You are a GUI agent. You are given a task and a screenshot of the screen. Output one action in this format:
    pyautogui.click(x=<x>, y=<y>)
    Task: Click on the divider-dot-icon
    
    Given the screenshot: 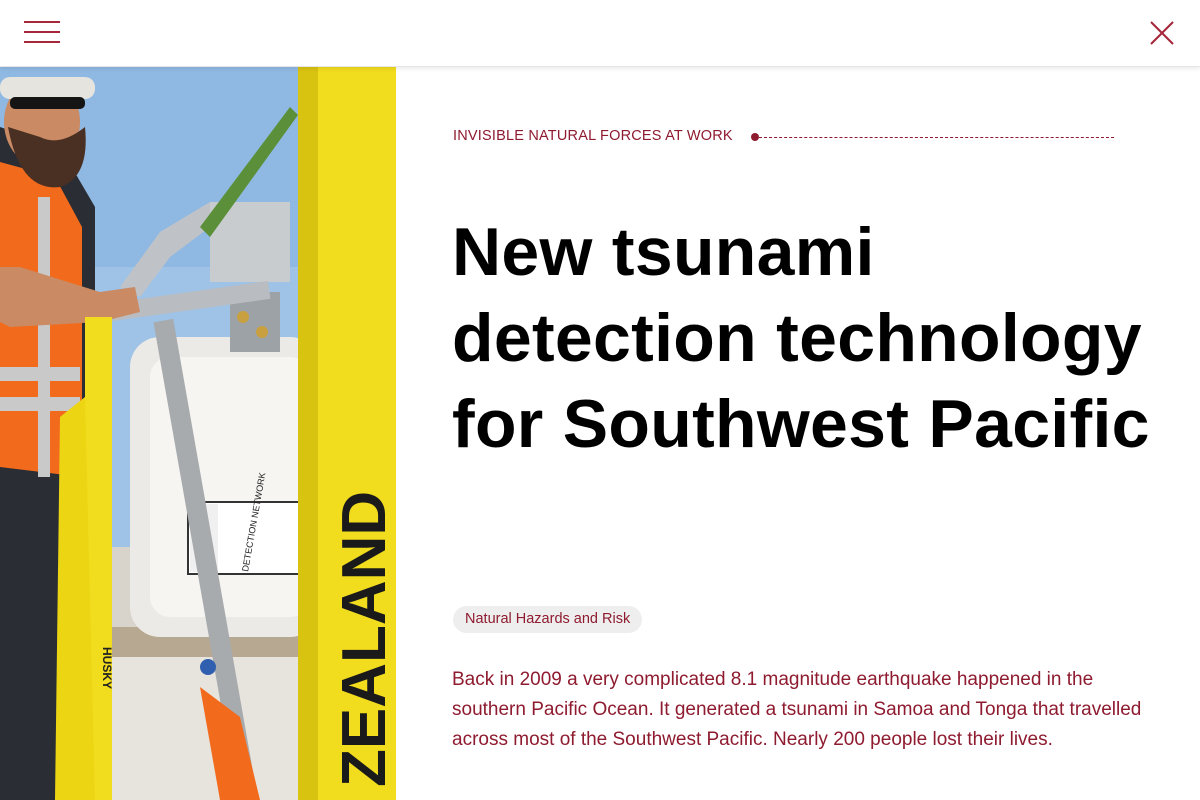 What is the action you would take?
    pyautogui.click(x=755, y=137)
    